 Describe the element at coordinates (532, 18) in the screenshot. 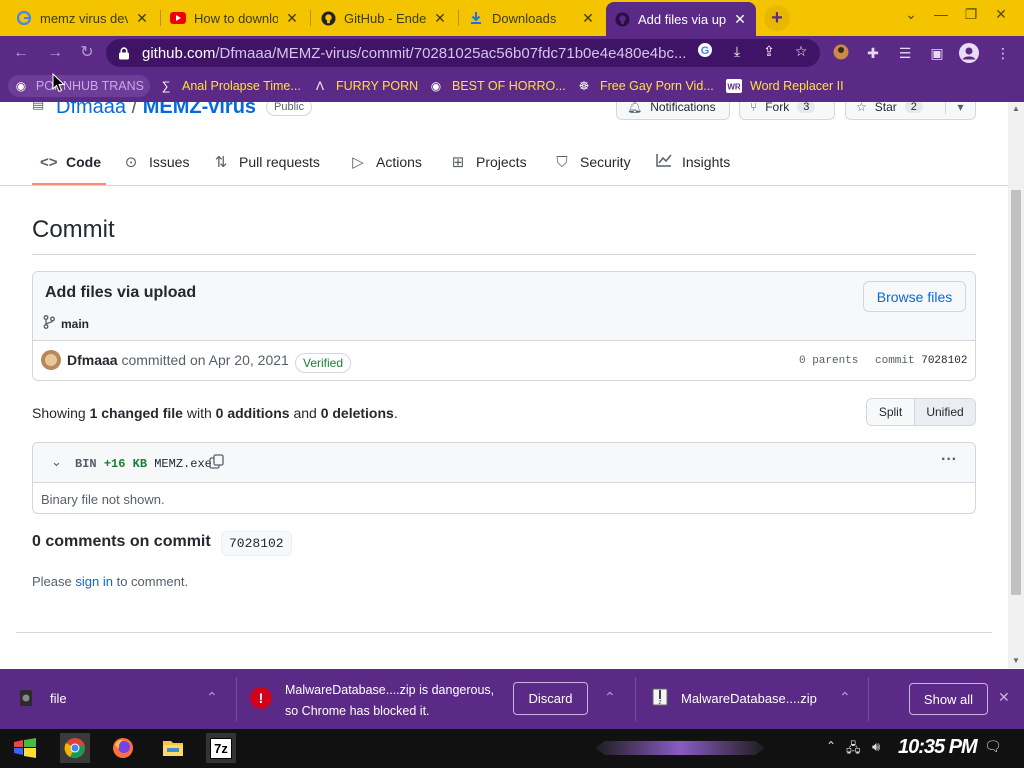

I see `tab-downloads: Downloads ✕` at that location.